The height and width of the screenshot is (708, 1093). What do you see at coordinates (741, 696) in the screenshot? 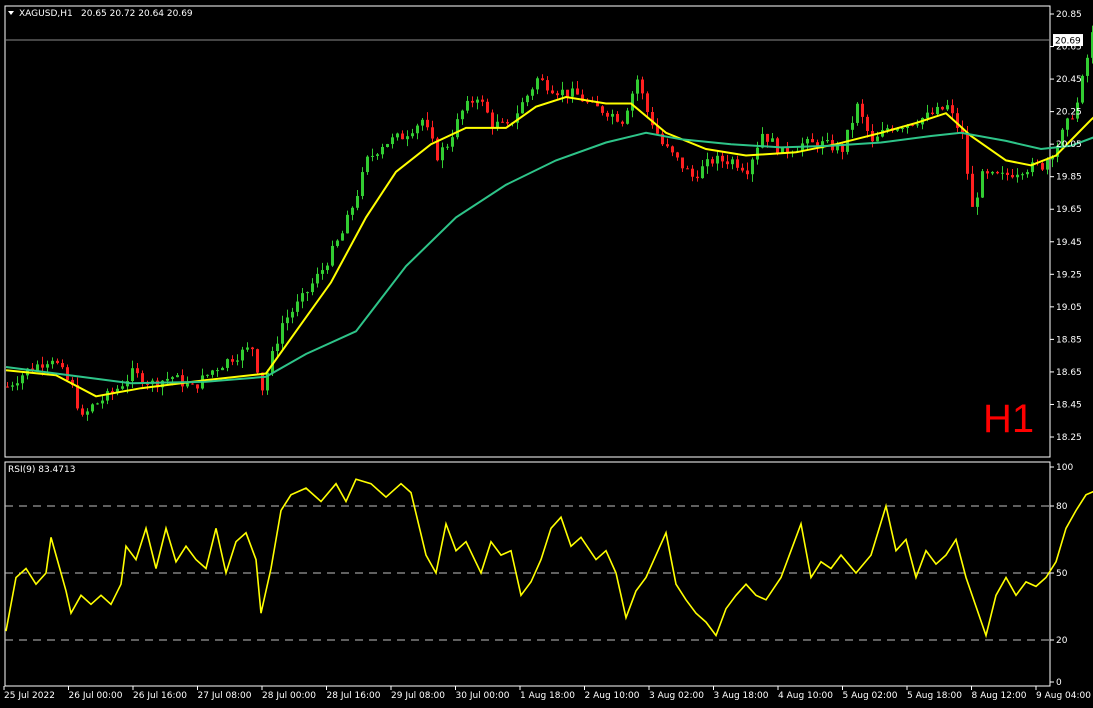
I see `time-tick-label: 3 Aug 18:00` at bounding box center [741, 696].